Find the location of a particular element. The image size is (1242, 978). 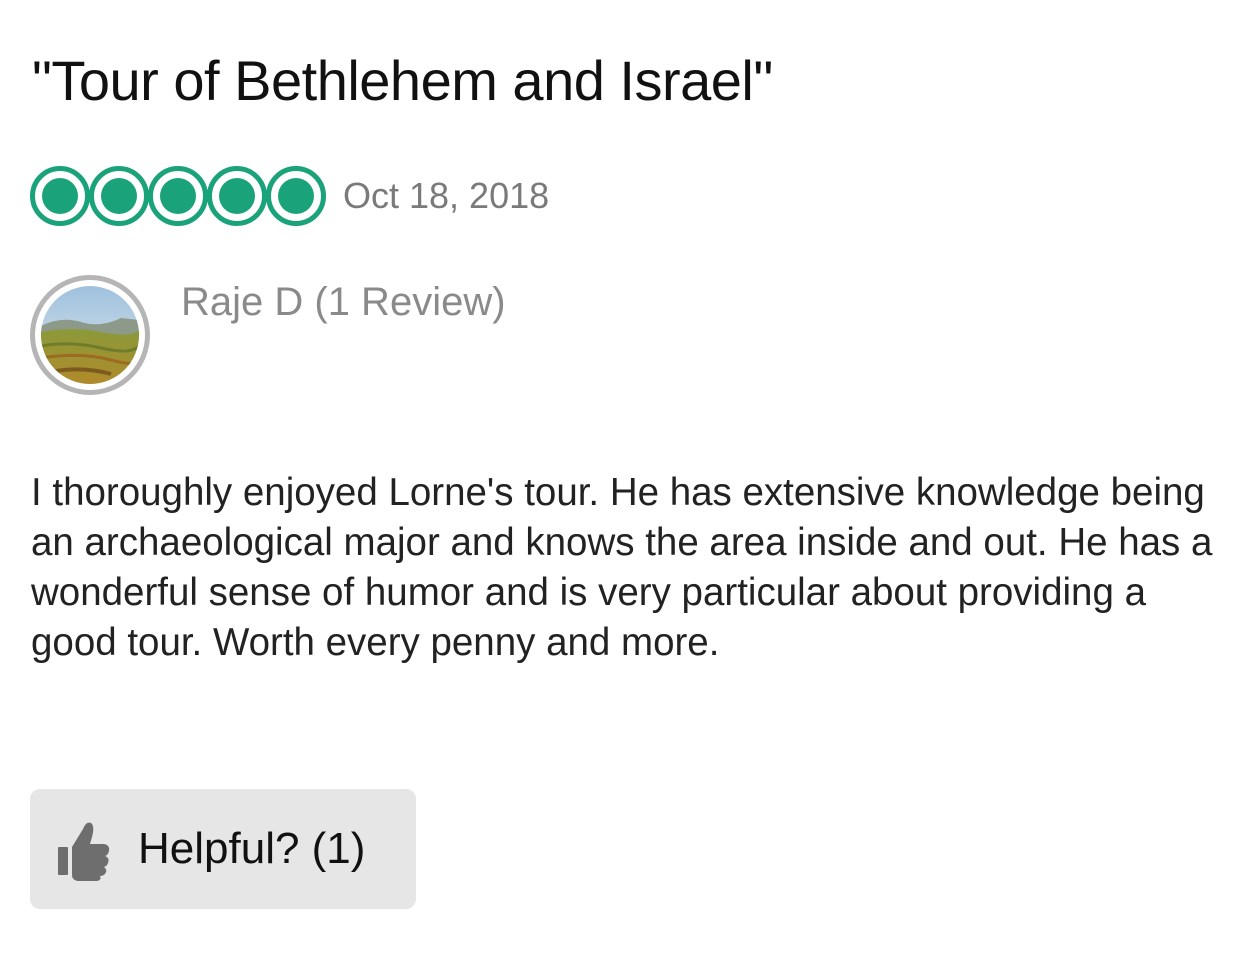

rating-bubbles is located at coordinates (178, 196).